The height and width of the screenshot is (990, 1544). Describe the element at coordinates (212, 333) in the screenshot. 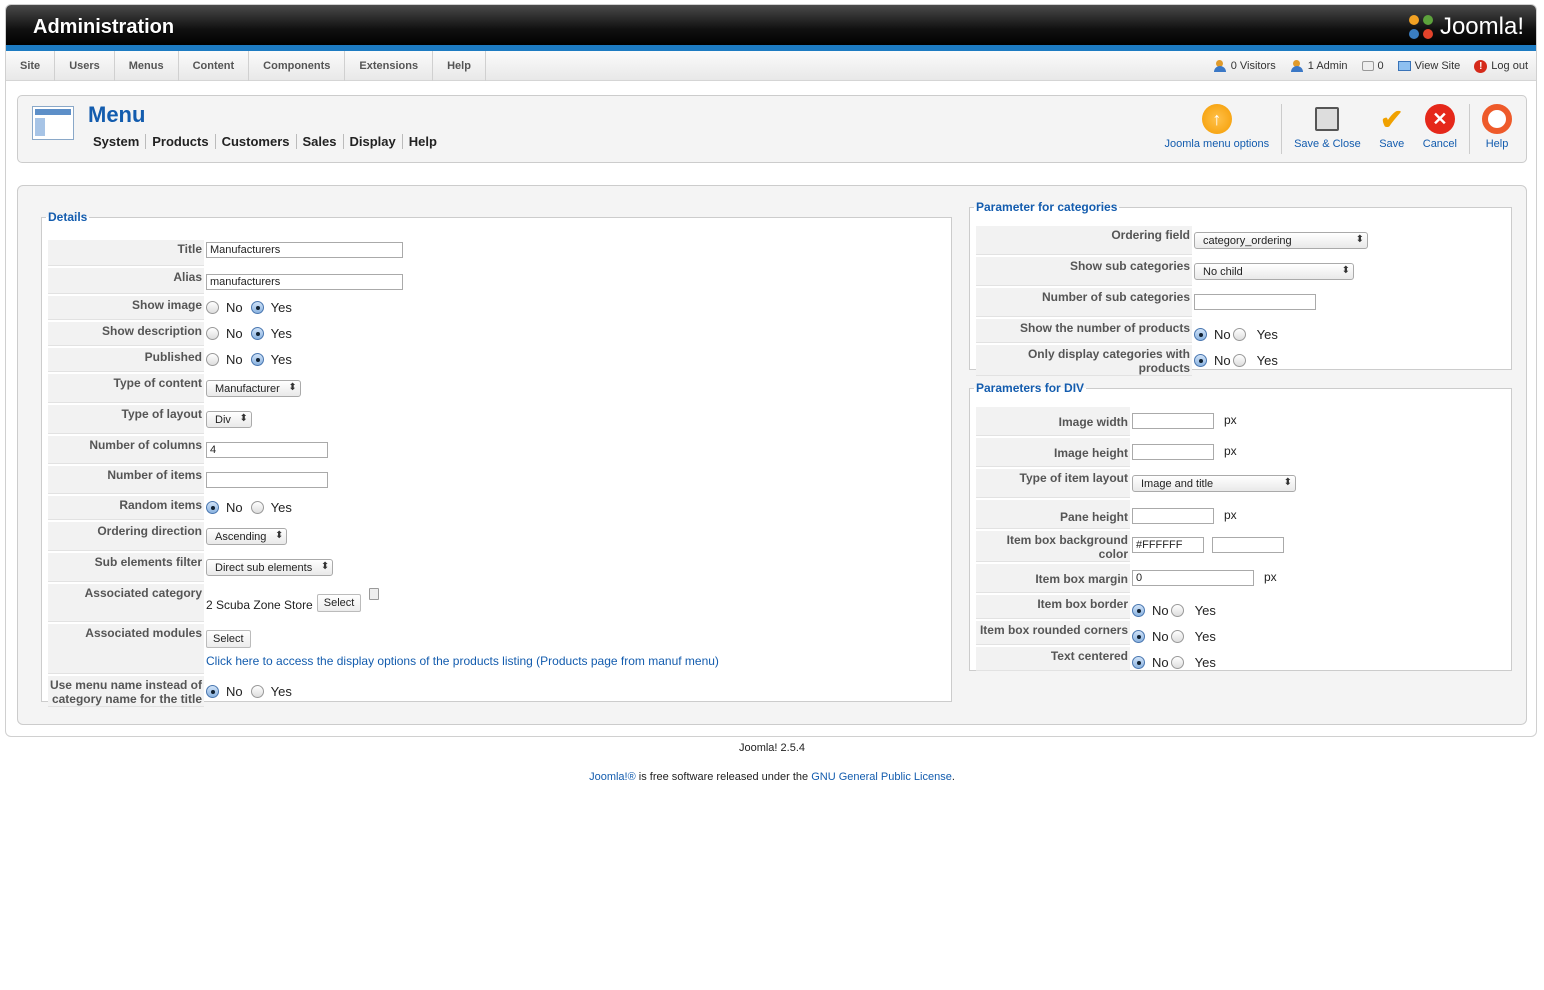

I see `show-description-no-radio` at that location.